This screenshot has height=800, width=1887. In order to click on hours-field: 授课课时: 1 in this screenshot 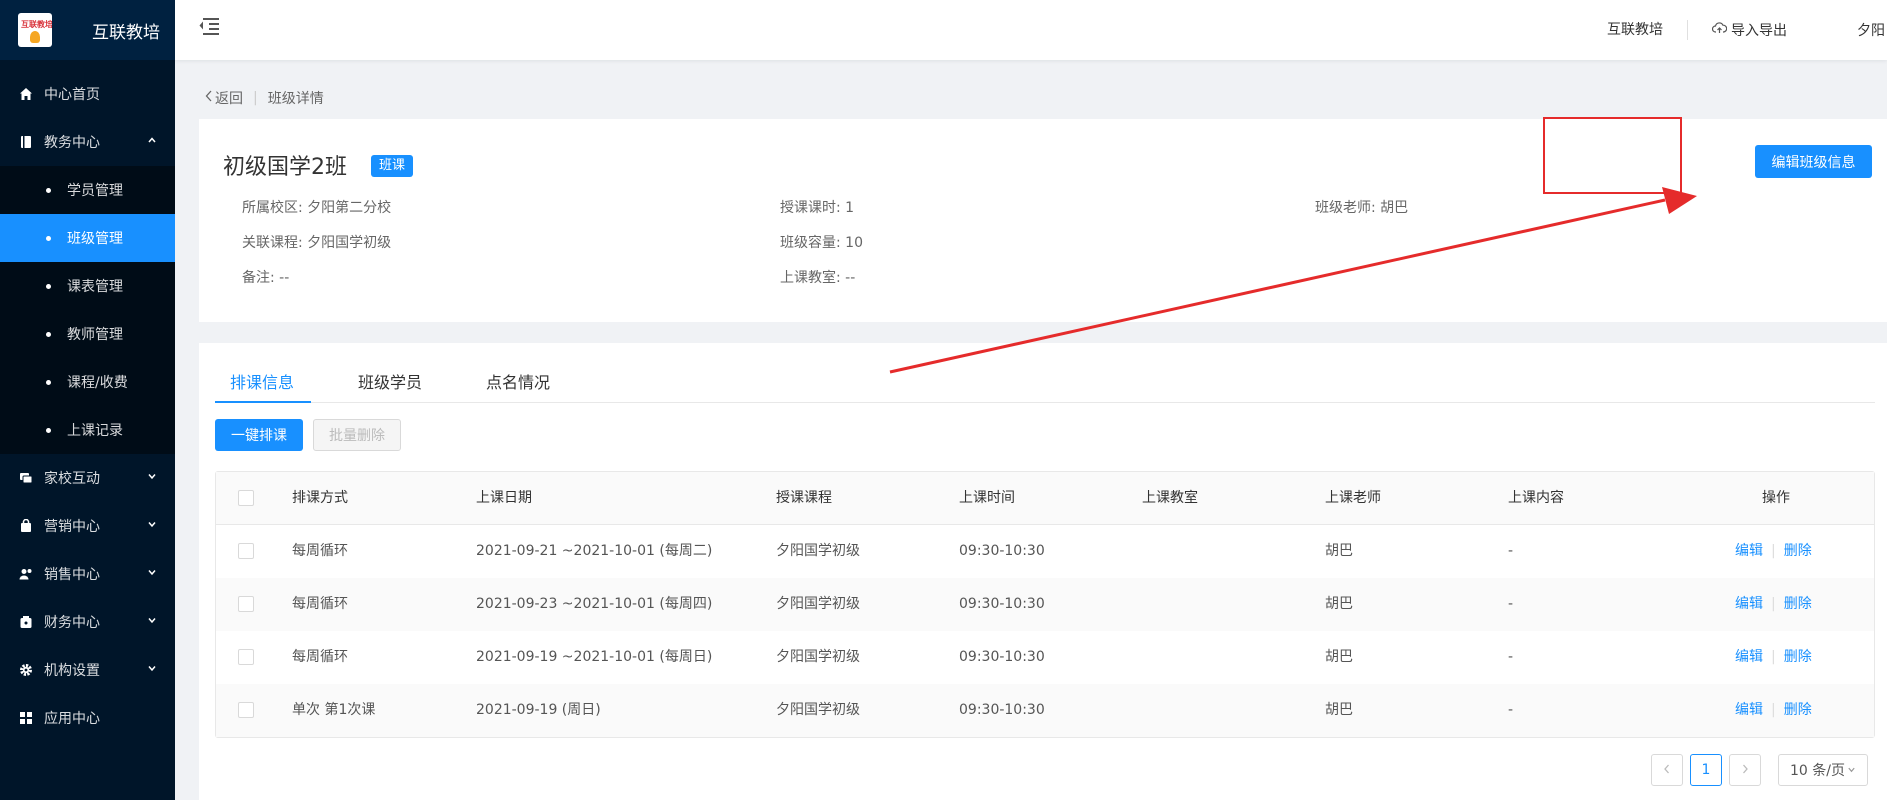, I will do `click(817, 208)`.